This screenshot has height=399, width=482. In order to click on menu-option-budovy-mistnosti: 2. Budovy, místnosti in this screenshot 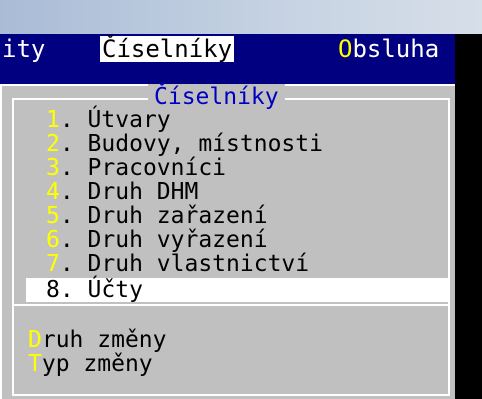, I will do `click(231, 144)`.